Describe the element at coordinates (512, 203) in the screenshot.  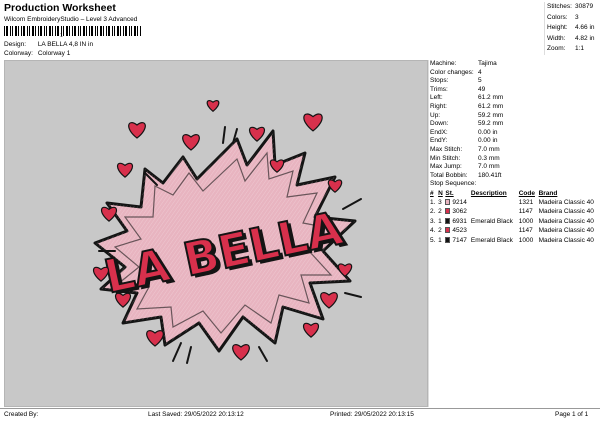
I see `stop-row: 1. 3 9214 1321 Madeira Classic 40` at that location.